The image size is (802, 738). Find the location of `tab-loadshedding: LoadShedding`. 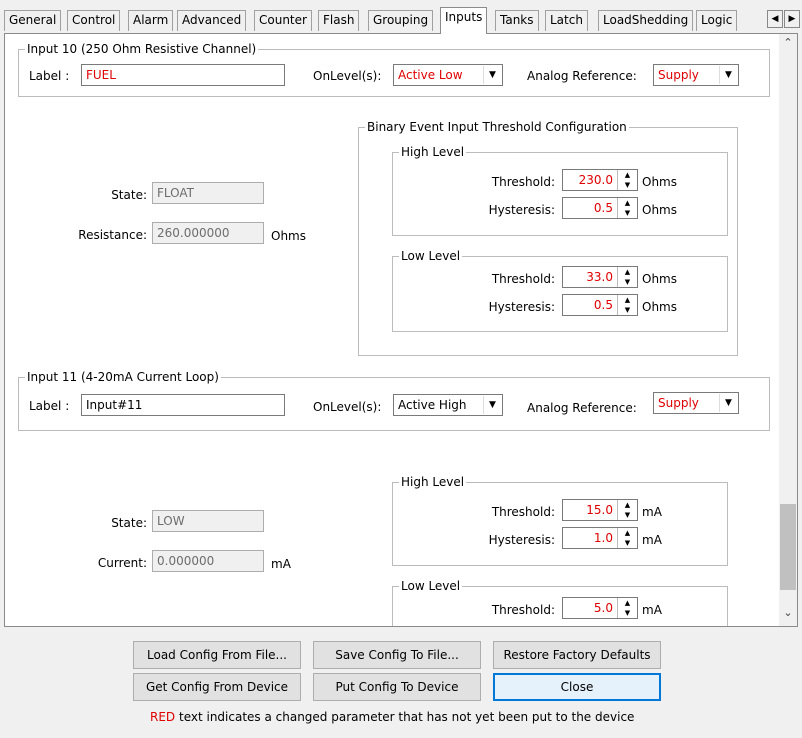

tab-loadshedding: LoadShedding is located at coordinates (646, 20).